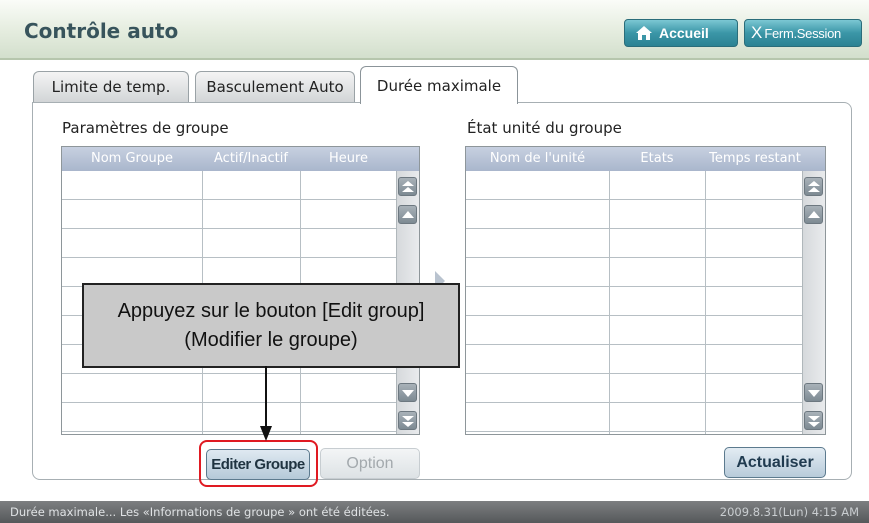 The height and width of the screenshot is (523, 869). What do you see at coordinates (271, 339) in the screenshot?
I see `callout-line-2: (Modifier le groupe)` at bounding box center [271, 339].